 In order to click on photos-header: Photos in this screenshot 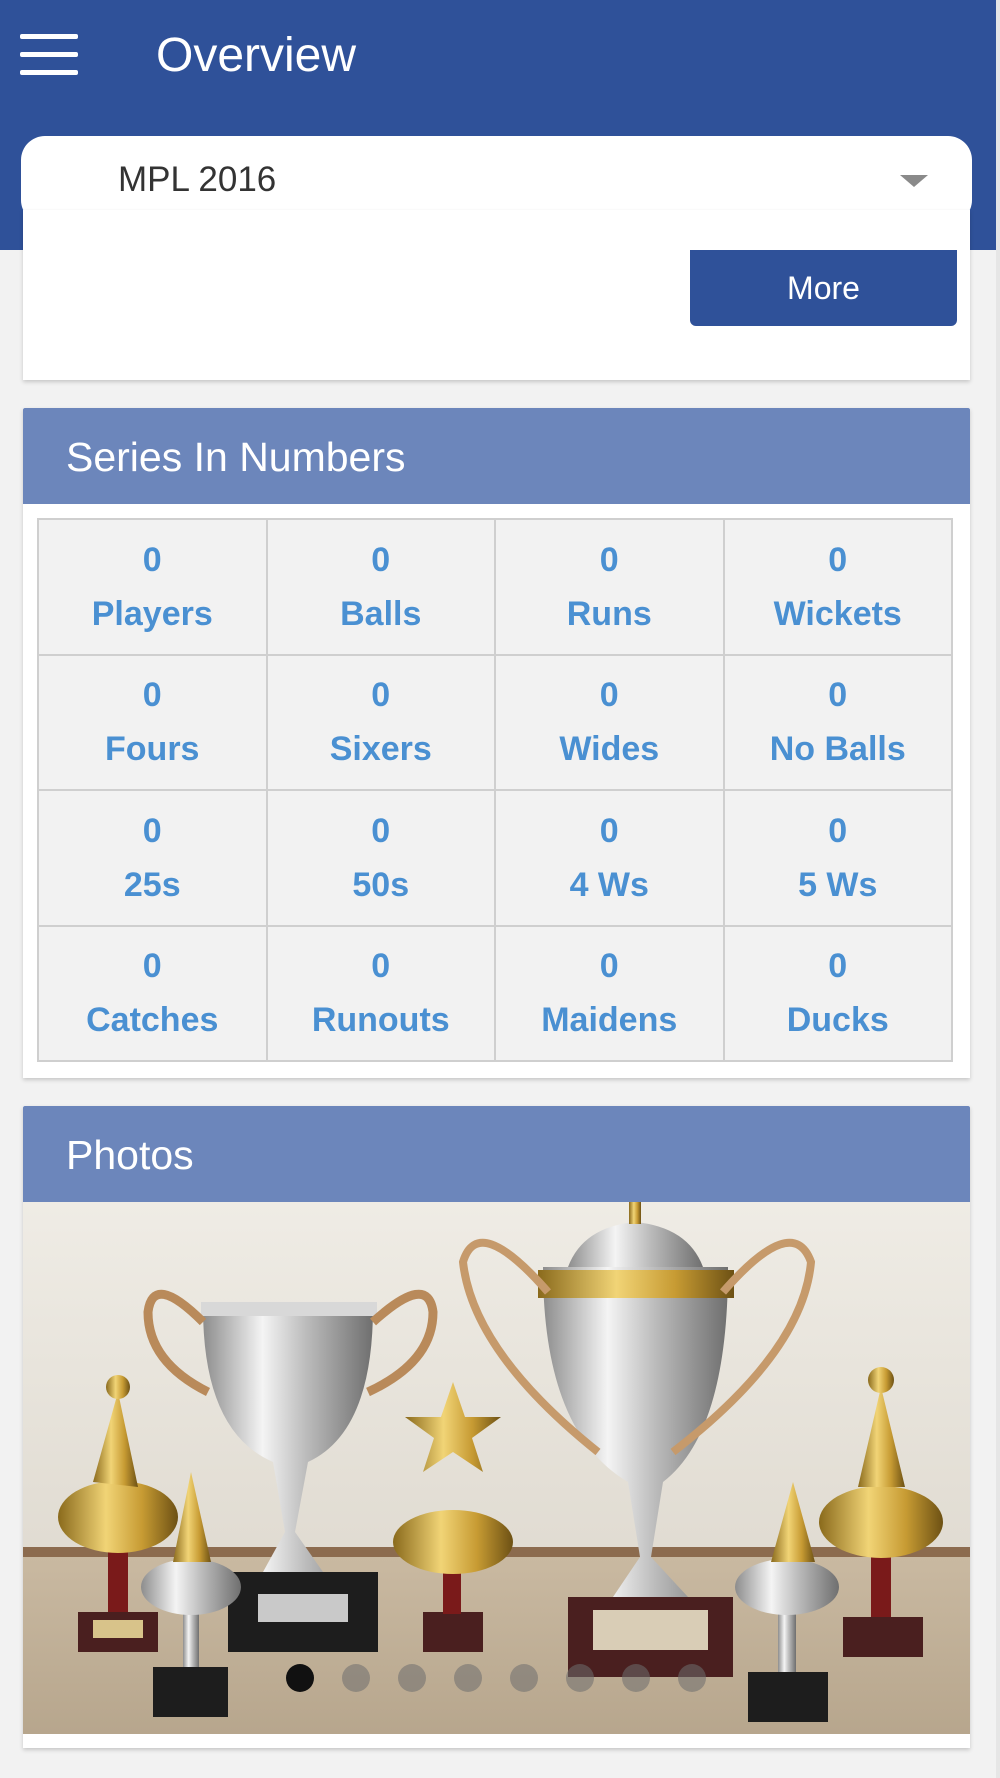, I will do `click(496, 1154)`.